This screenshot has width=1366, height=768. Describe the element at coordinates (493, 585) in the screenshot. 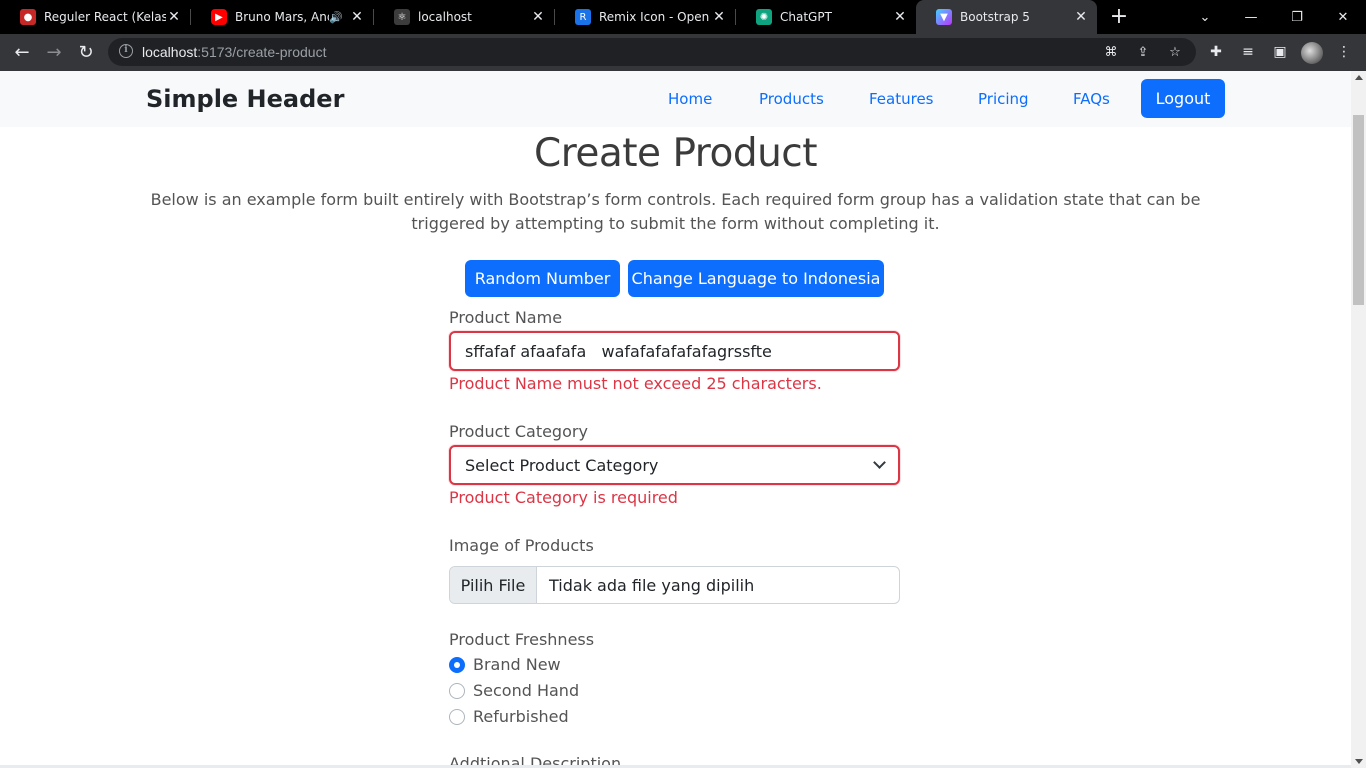

I see `choose-file-button: Pilih File` at that location.